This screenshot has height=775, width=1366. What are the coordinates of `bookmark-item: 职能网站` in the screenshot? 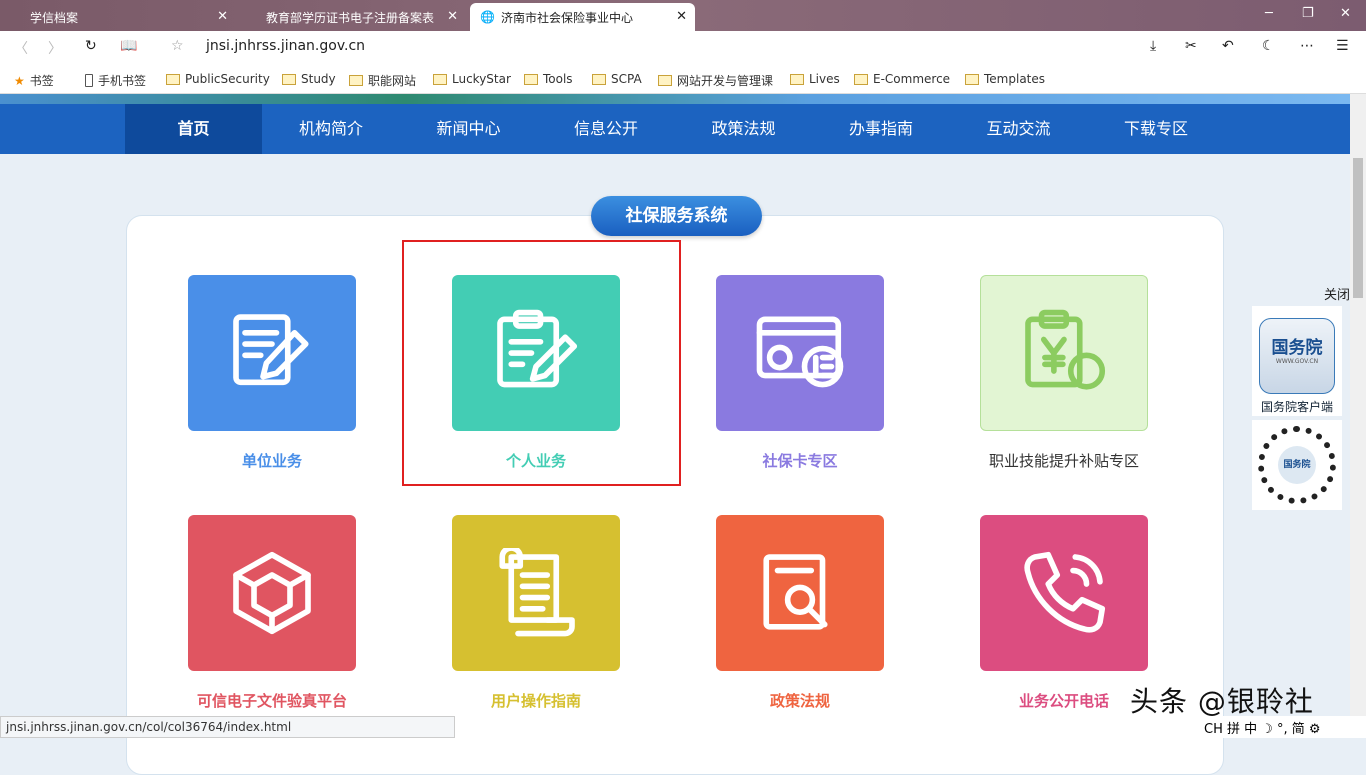 It's located at (382, 80).